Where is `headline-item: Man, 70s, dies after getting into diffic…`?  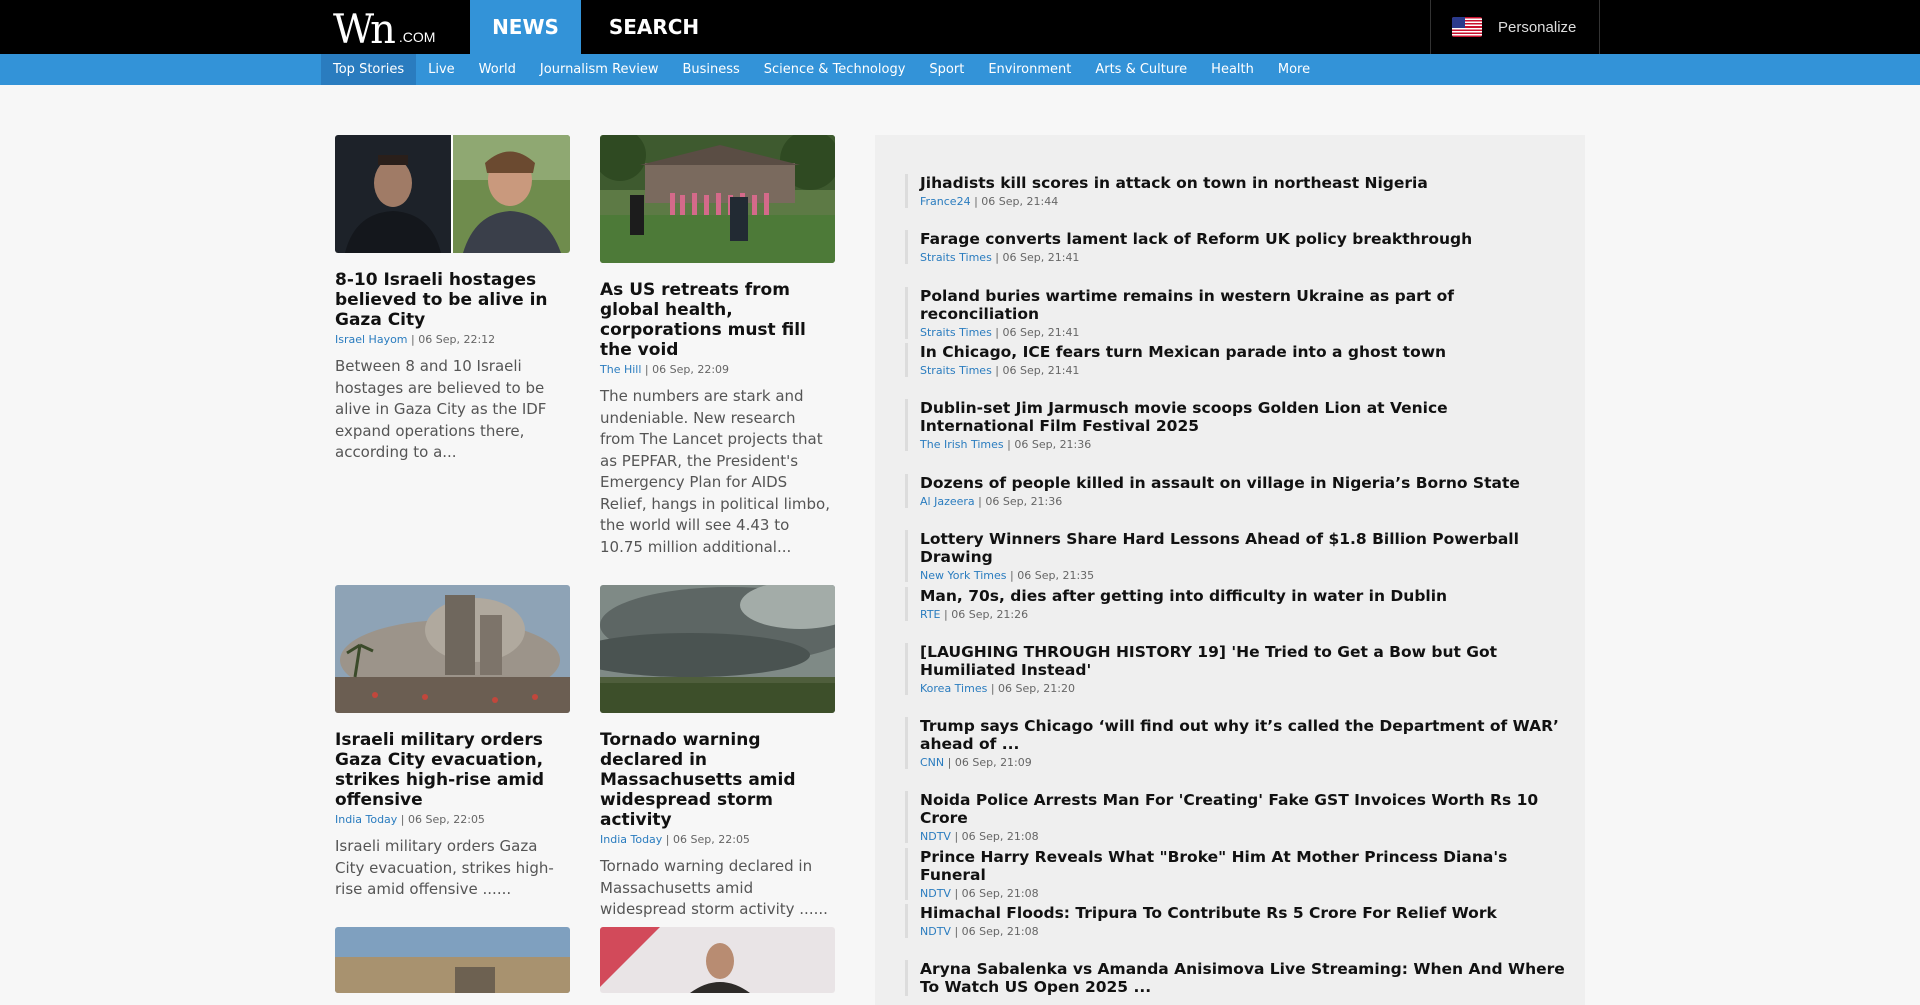
headline-item: Man, 70s, dies after getting into diffic… is located at coordinates (1235, 604).